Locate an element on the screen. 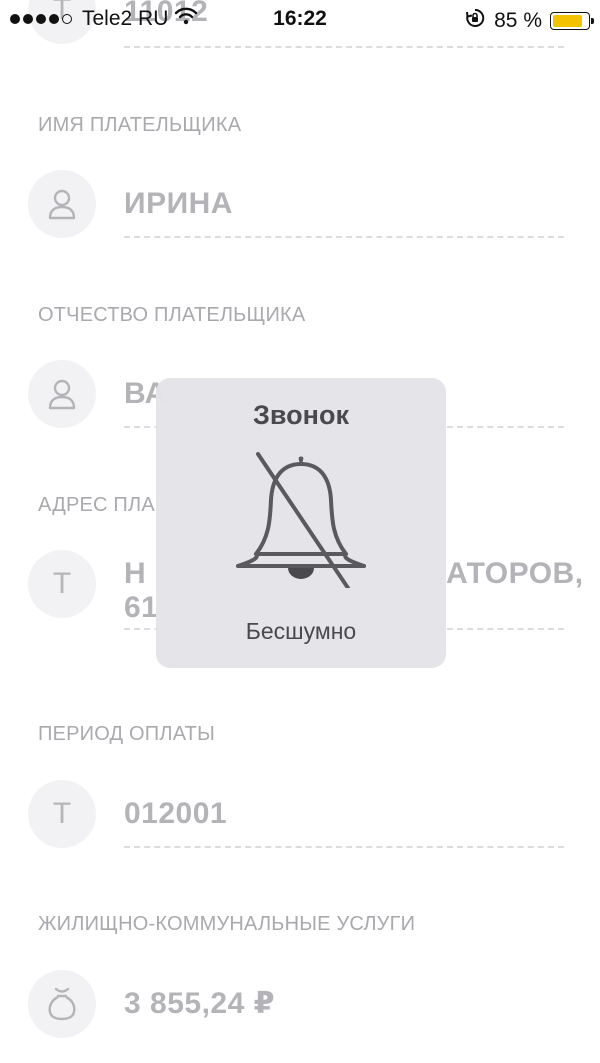  battery-percent: 85 % is located at coordinates (518, 20).